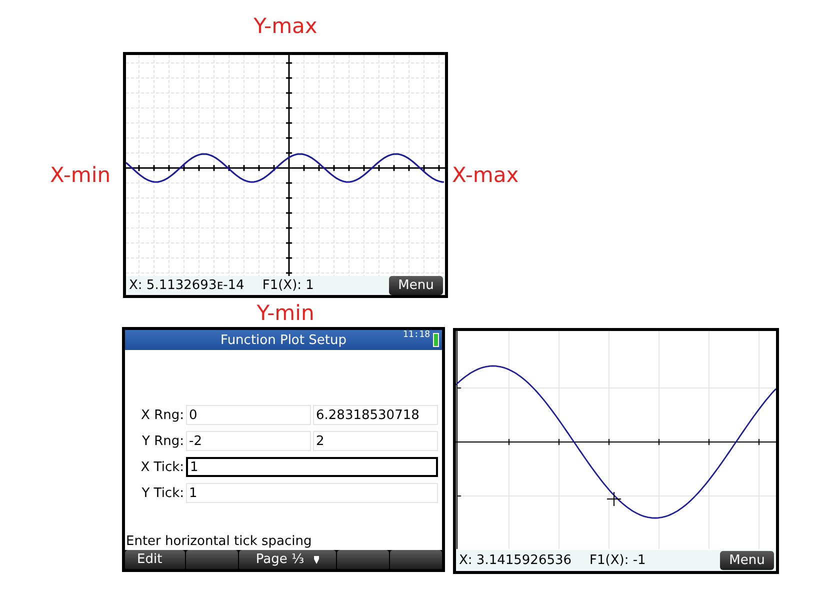 This screenshot has height=593, width=835. What do you see at coordinates (436, 340) in the screenshot?
I see `battery-icon` at bounding box center [436, 340].